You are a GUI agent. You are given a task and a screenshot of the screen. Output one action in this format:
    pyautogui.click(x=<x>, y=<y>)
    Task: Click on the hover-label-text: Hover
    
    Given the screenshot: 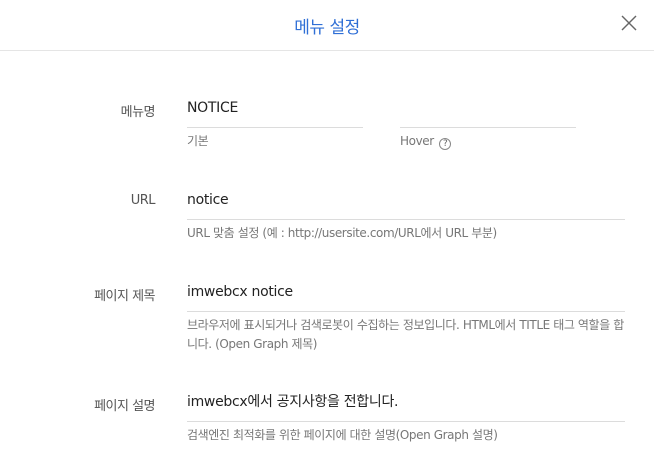 What is the action you would take?
    pyautogui.click(x=417, y=141)
    